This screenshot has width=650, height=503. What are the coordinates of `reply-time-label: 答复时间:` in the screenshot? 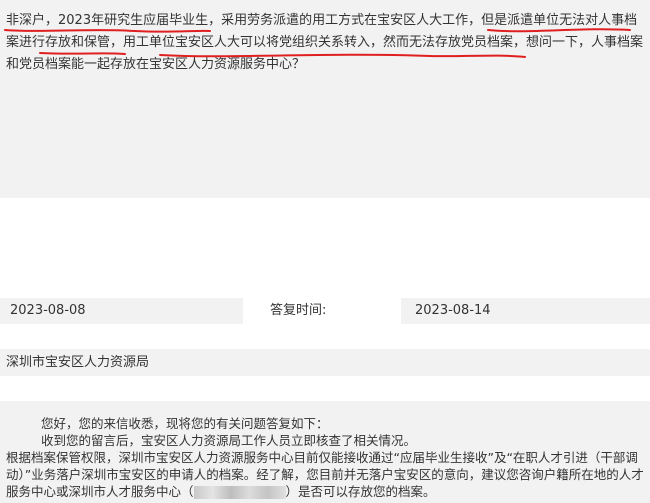 It's located at (298, 310).